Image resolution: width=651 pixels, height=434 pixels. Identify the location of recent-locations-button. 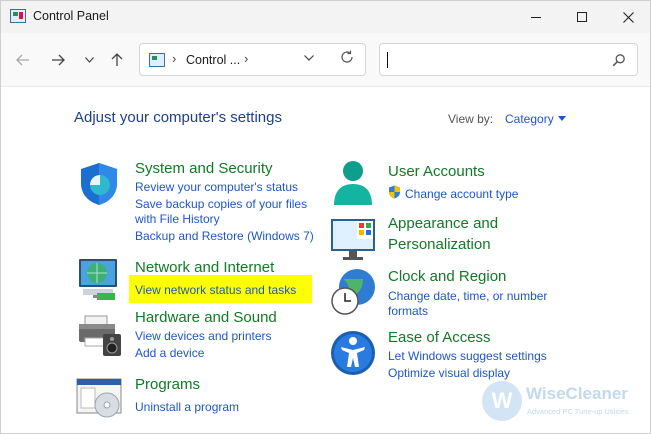
(89, 60).